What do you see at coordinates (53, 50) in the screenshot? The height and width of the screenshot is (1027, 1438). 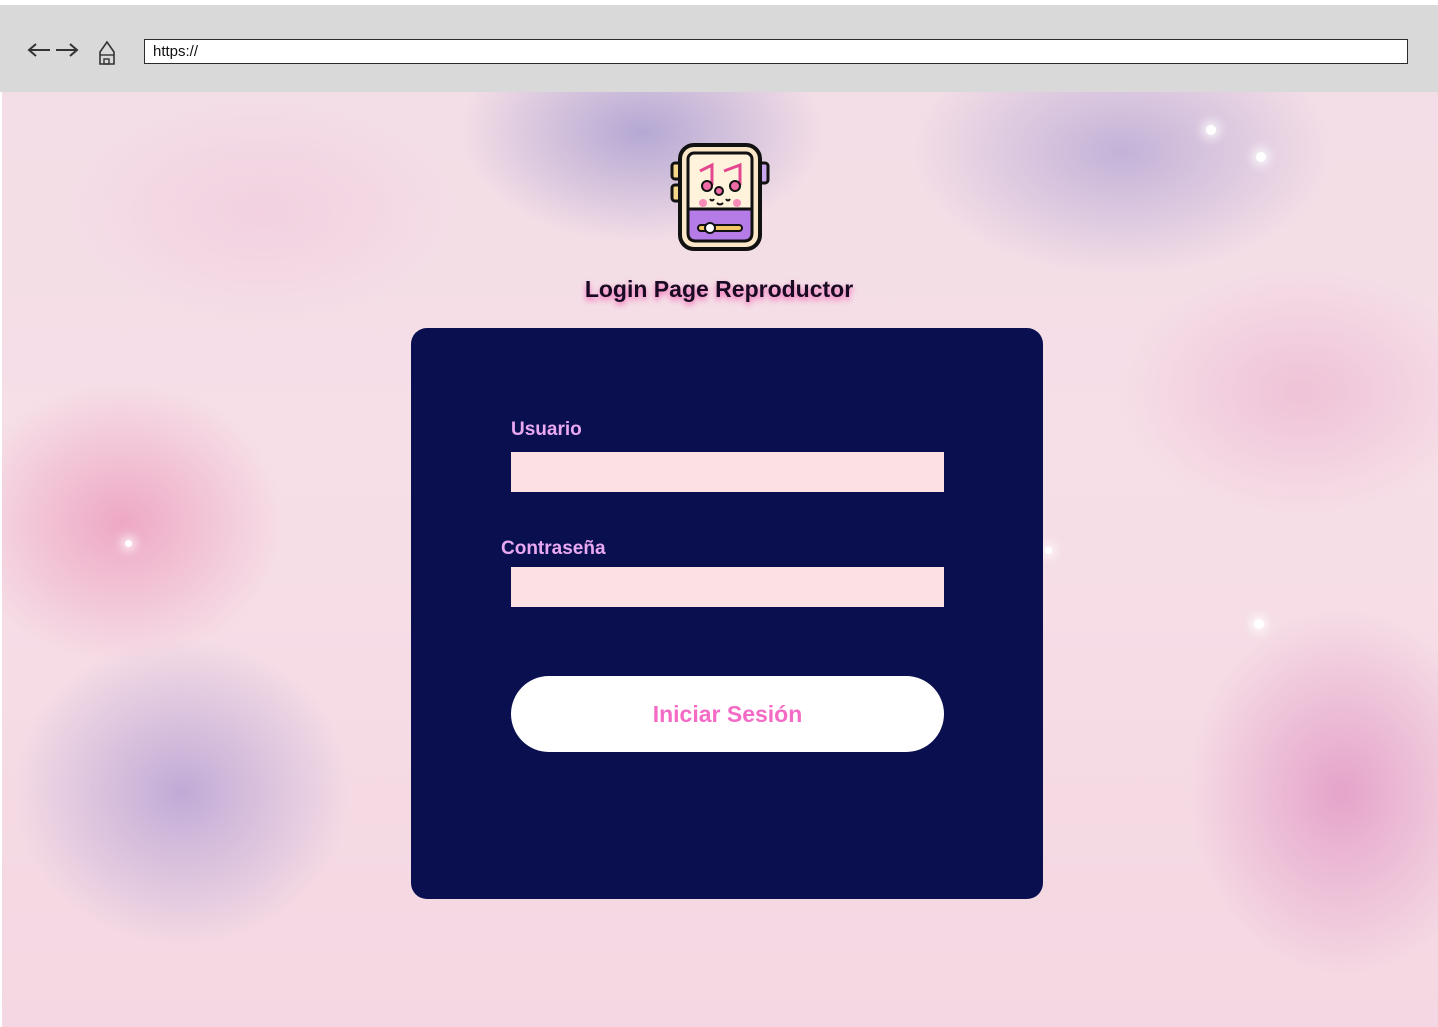 I see `nav-arrows` at bounding box center [53, 50].